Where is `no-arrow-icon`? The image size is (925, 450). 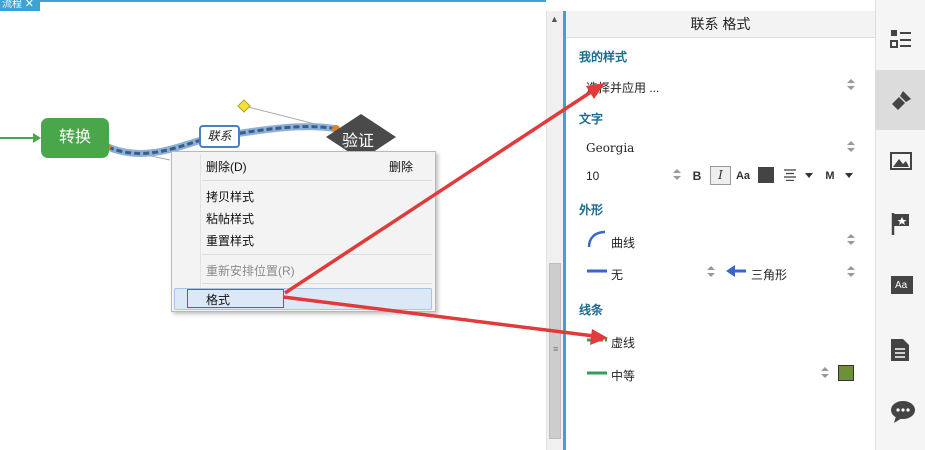 no-arrow-icon is located at coordinates (597, 271).